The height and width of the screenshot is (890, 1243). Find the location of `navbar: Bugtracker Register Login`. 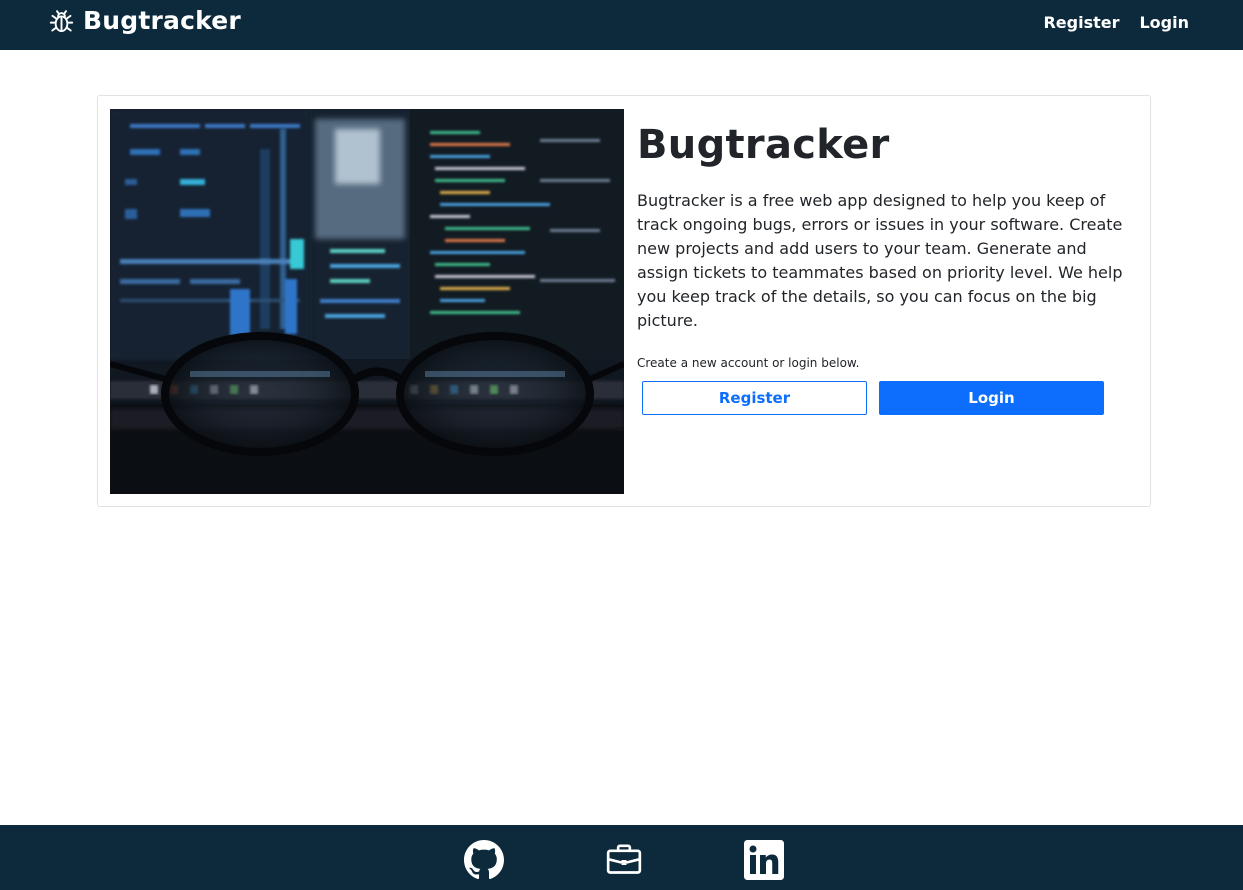

navbar: Bugtracker Register Login is located at coordinates (621, 25).